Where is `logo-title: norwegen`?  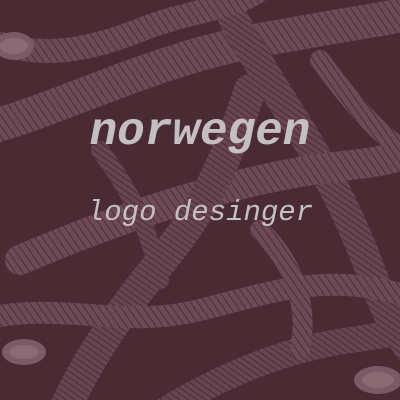 logo-title: norwegen is located at coordinates (200, 132).